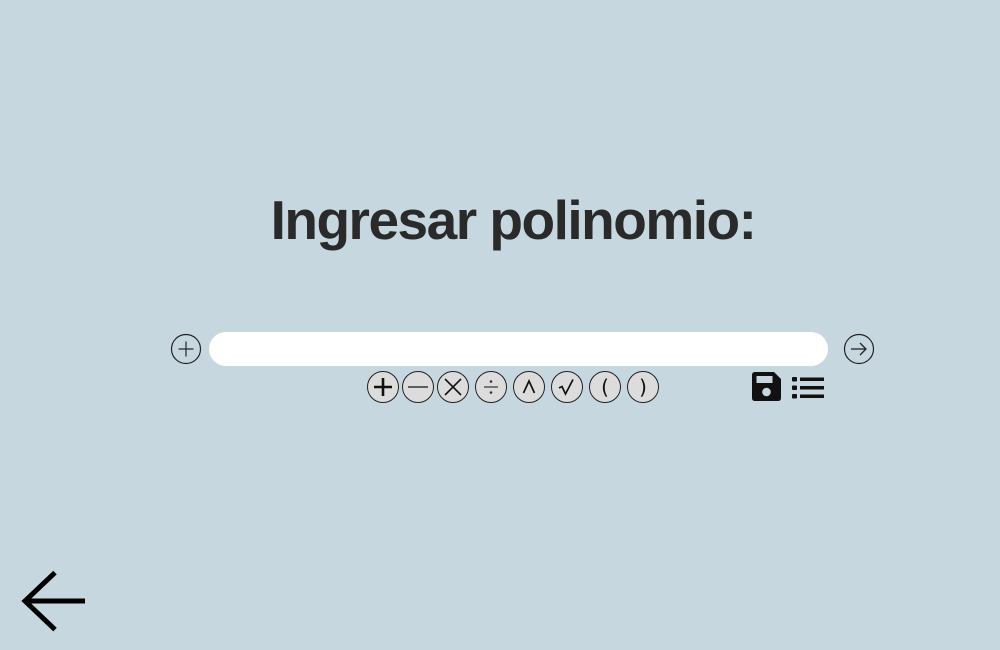 The image size is (1000, 650). I want to click on times-icon, so click(453, 387).